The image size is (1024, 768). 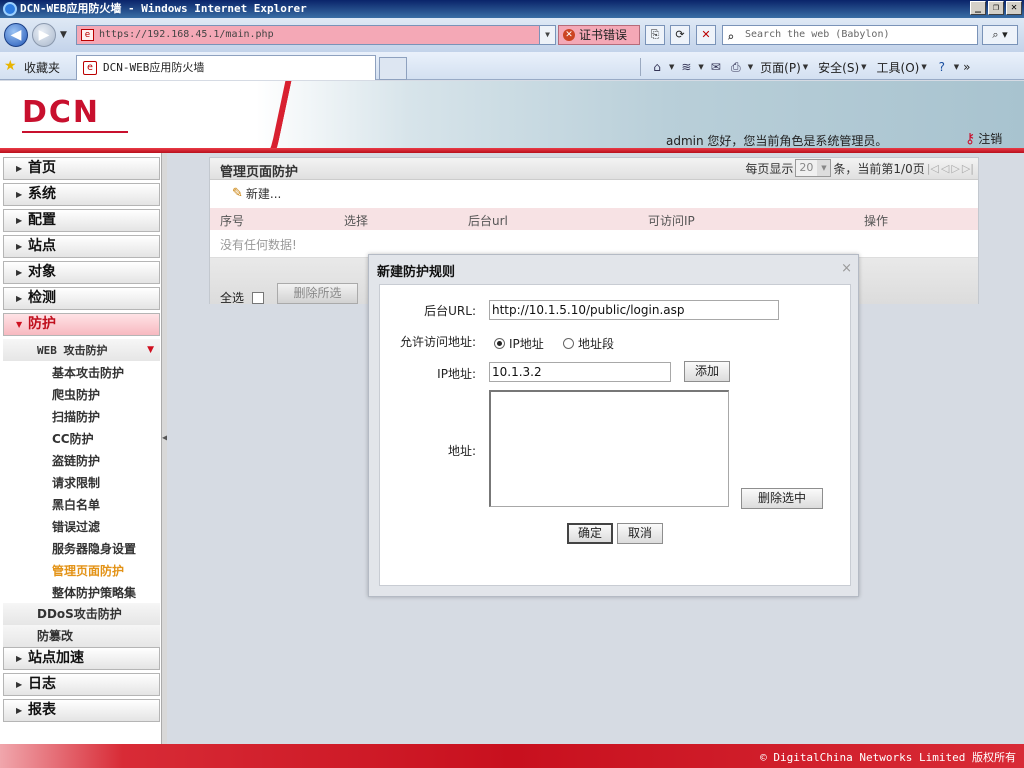 I want to click on sidebar-sub-blackwhite: 黑白名单, so click(x=76, y=504).